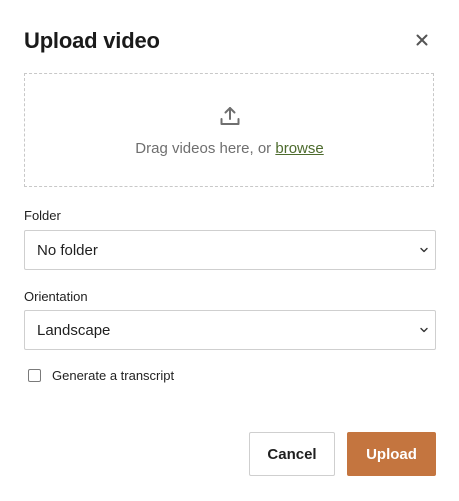 Image resolution: width=459 pixels, height=501 pixels. What do you see at coordinates (205, 148) in the screenshot?
I see `dropzone-text: Drag videos here, or` at bounding box center [205, 148].